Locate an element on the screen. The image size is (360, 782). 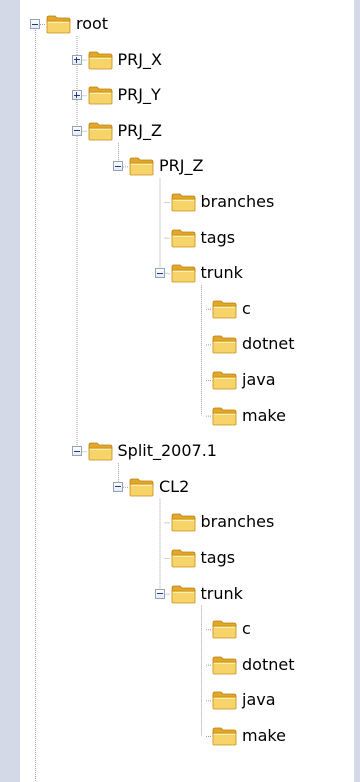
node-label: PRJ_Y is located at coordinates (139, 95).